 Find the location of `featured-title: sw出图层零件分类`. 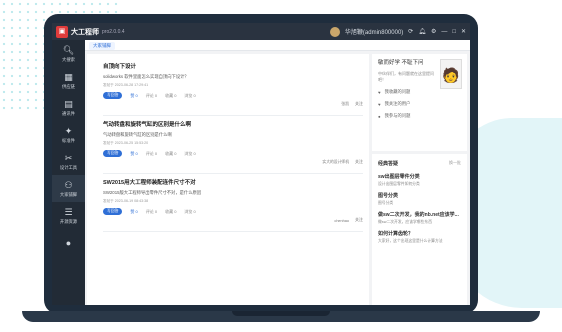

featured-title: sw出图层零件分类 is located at coordinates (419, 176).